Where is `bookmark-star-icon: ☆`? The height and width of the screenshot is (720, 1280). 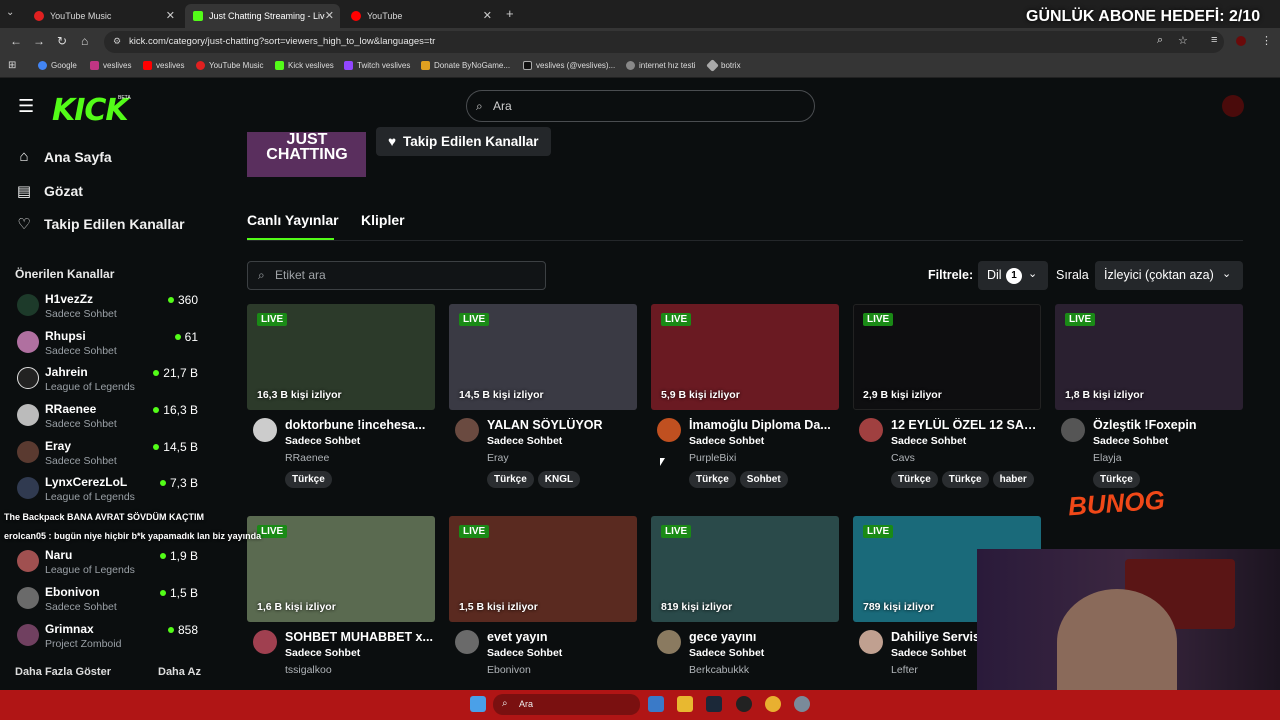 bookmark-star-icon: ☆ is located at coordinates (1183, 40).